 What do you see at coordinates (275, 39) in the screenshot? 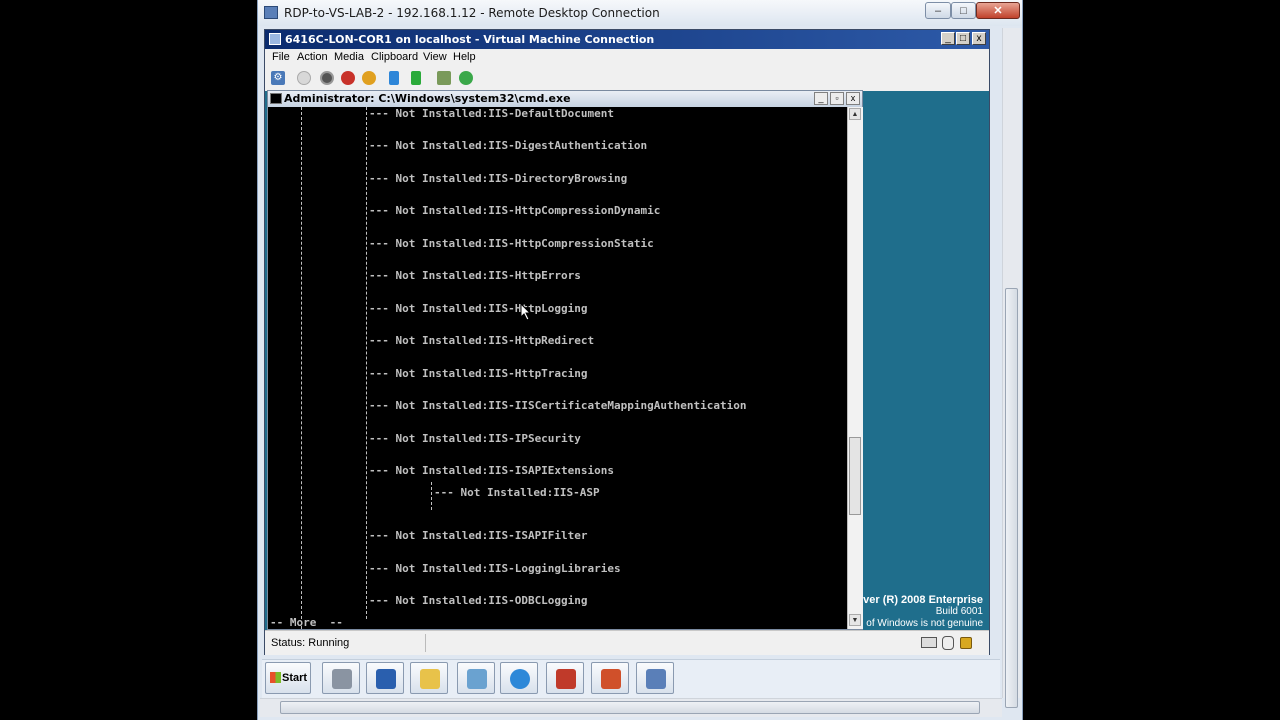
I see `vm-app-icon` at bounding box center [275, 39].